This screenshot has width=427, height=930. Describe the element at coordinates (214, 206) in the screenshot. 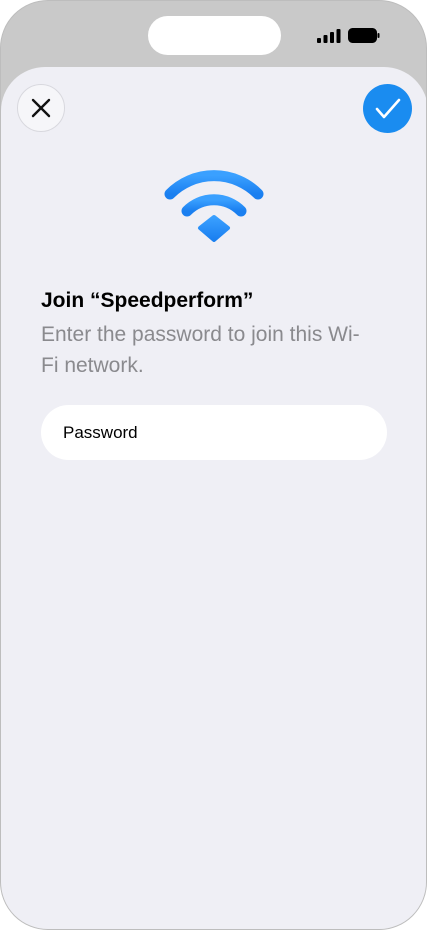

I see `wifi-icon` at that location.